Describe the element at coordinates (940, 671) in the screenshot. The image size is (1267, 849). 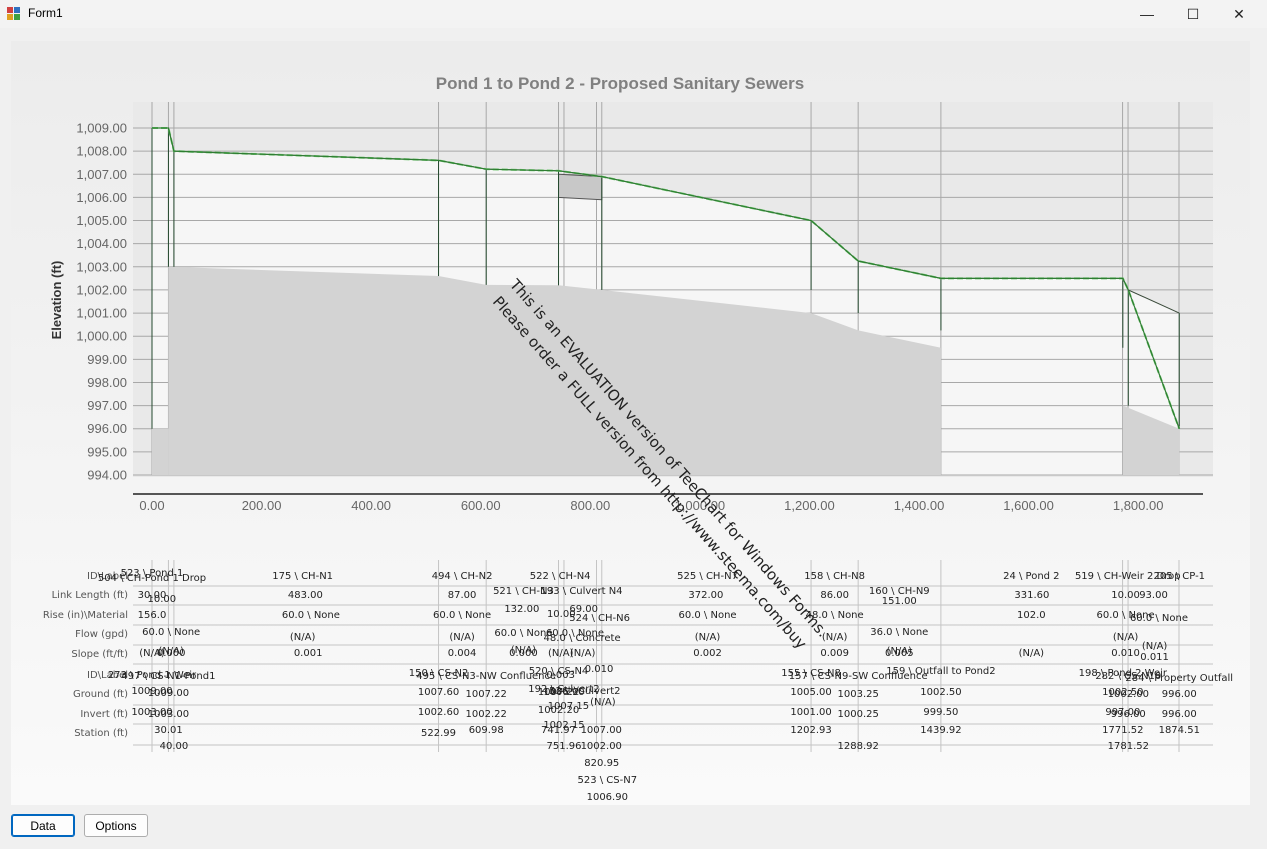
I see `table-cell: 159 \ Outfall to Pond2` at that location.